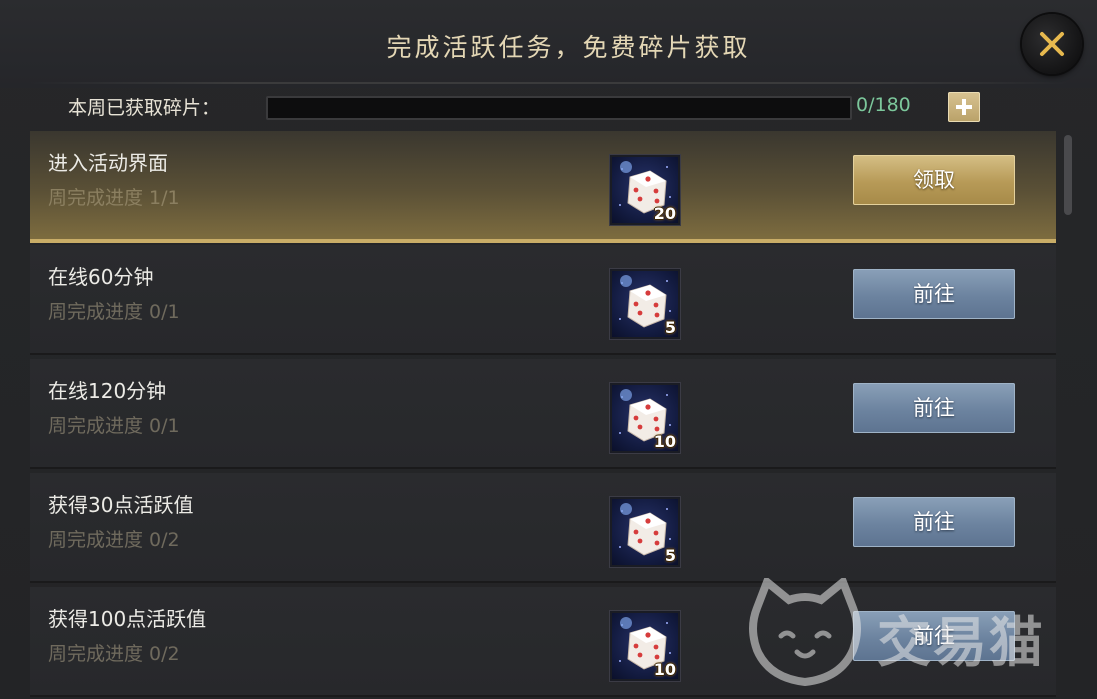 The width and height of the screenshot is (1097, 699). Describe the element at coordinates (645, 190) in the screenshot. I see `reward-item: 20` at that location.